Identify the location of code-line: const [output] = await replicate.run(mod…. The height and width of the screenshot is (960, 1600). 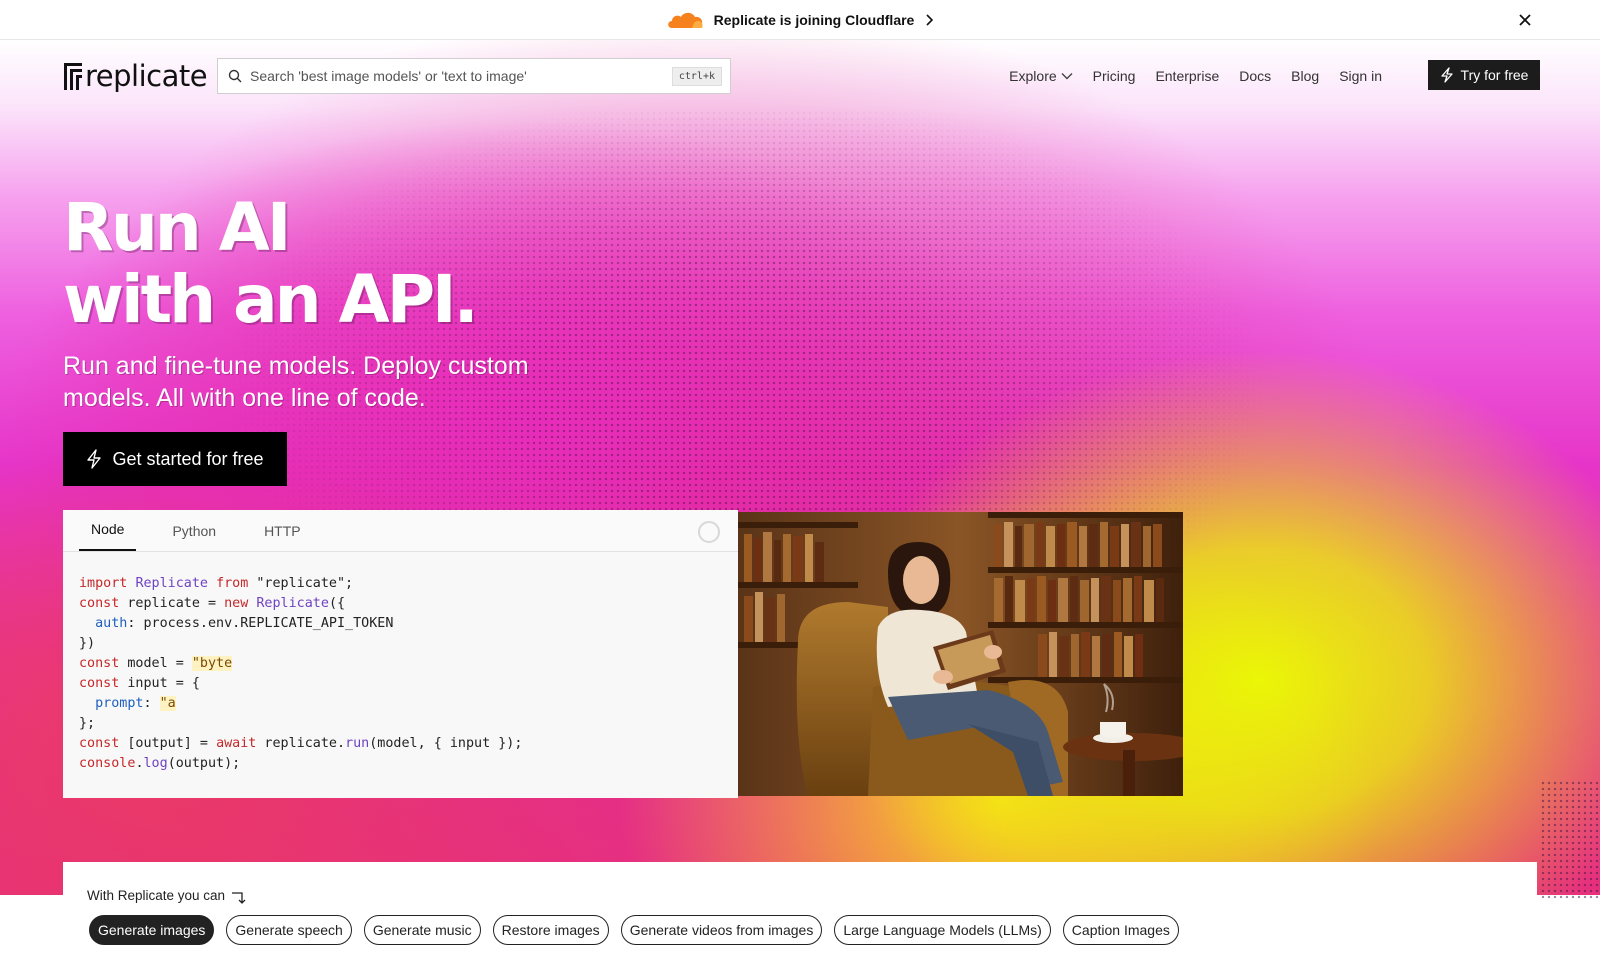
(301, 743).